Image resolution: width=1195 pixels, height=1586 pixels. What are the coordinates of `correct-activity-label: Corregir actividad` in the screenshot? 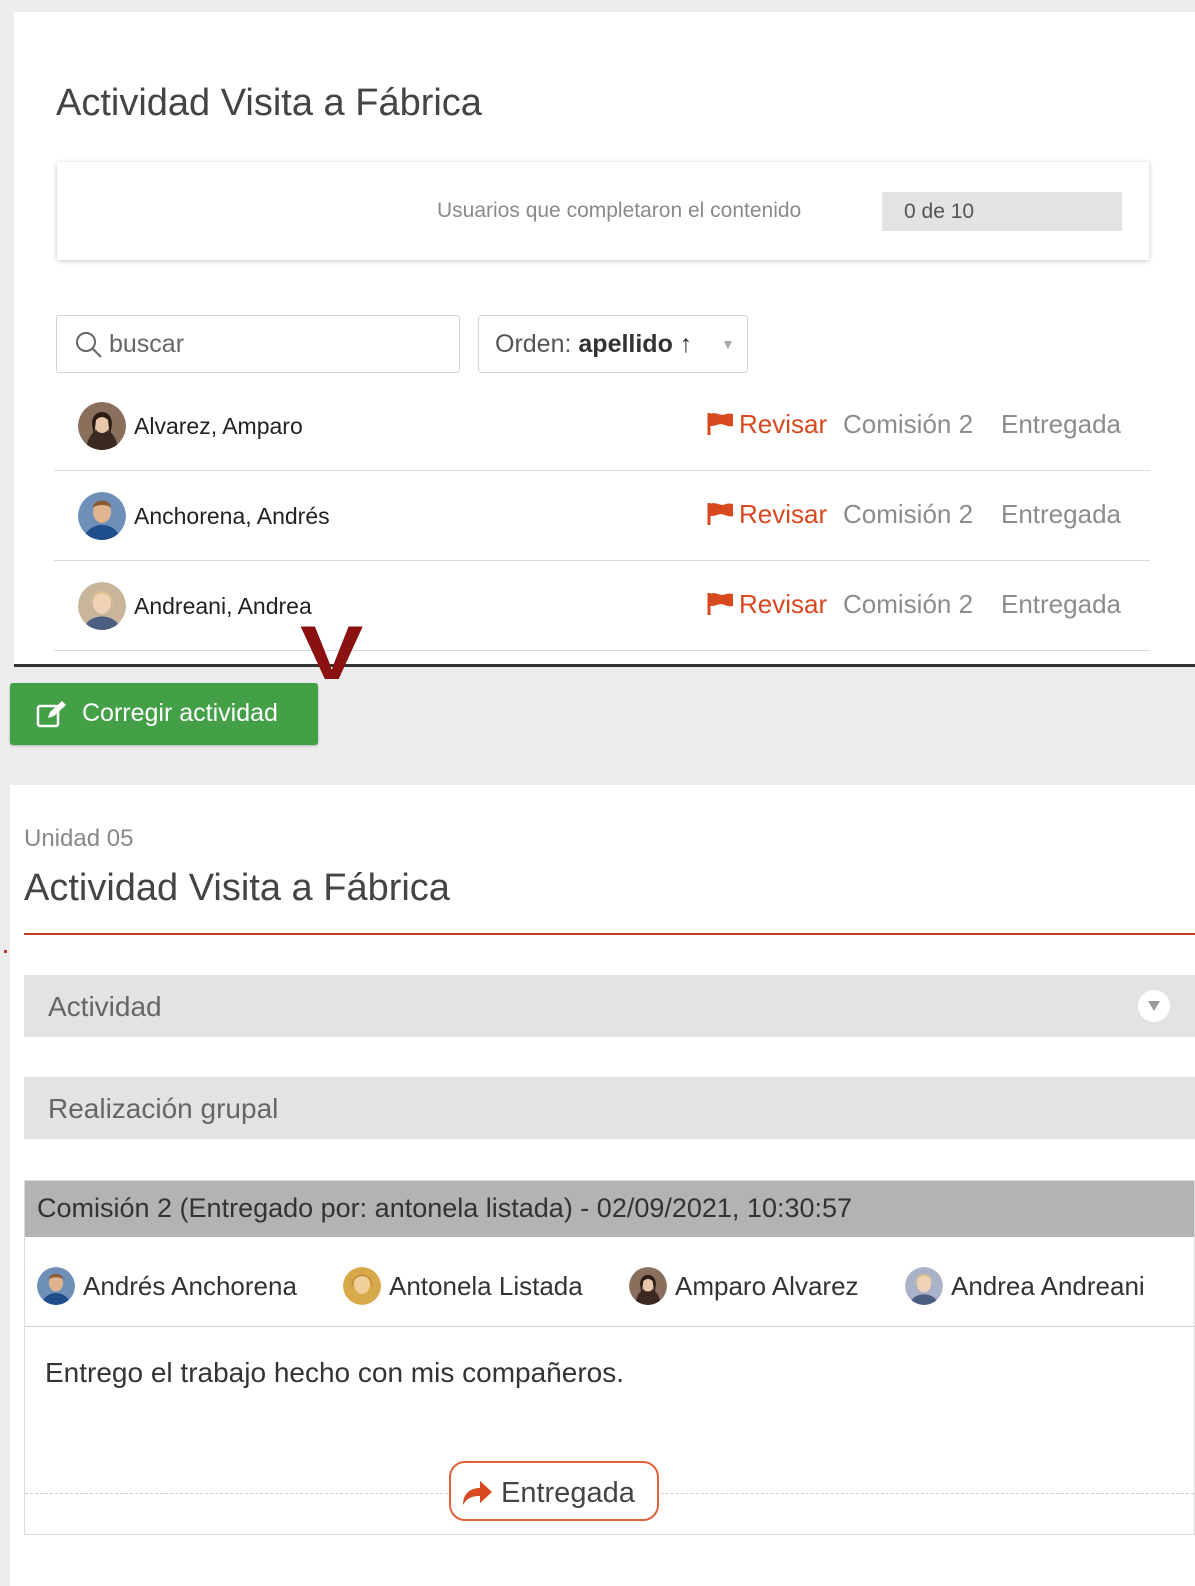 It's located at (180, 713).